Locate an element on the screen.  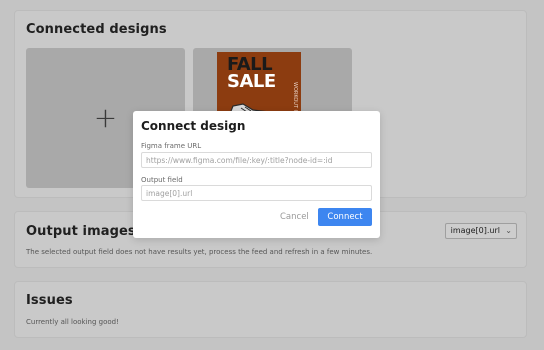
poster-title: FALL SALE is located at coordinates (251, 74).